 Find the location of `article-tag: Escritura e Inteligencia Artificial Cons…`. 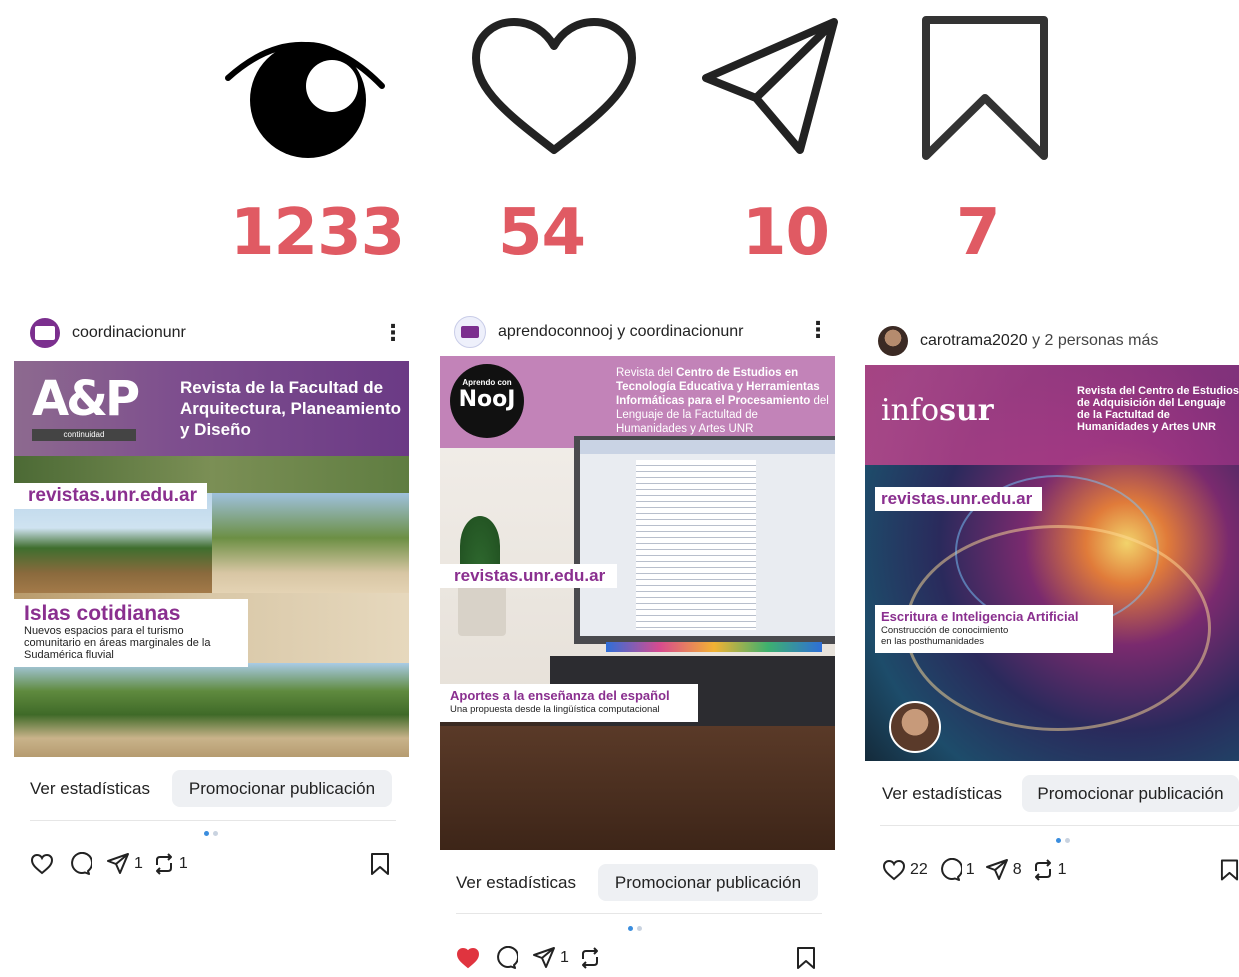

article-tag: Escritura e Inteligencia Artificial Cons… is located at coordinates (994, 629).